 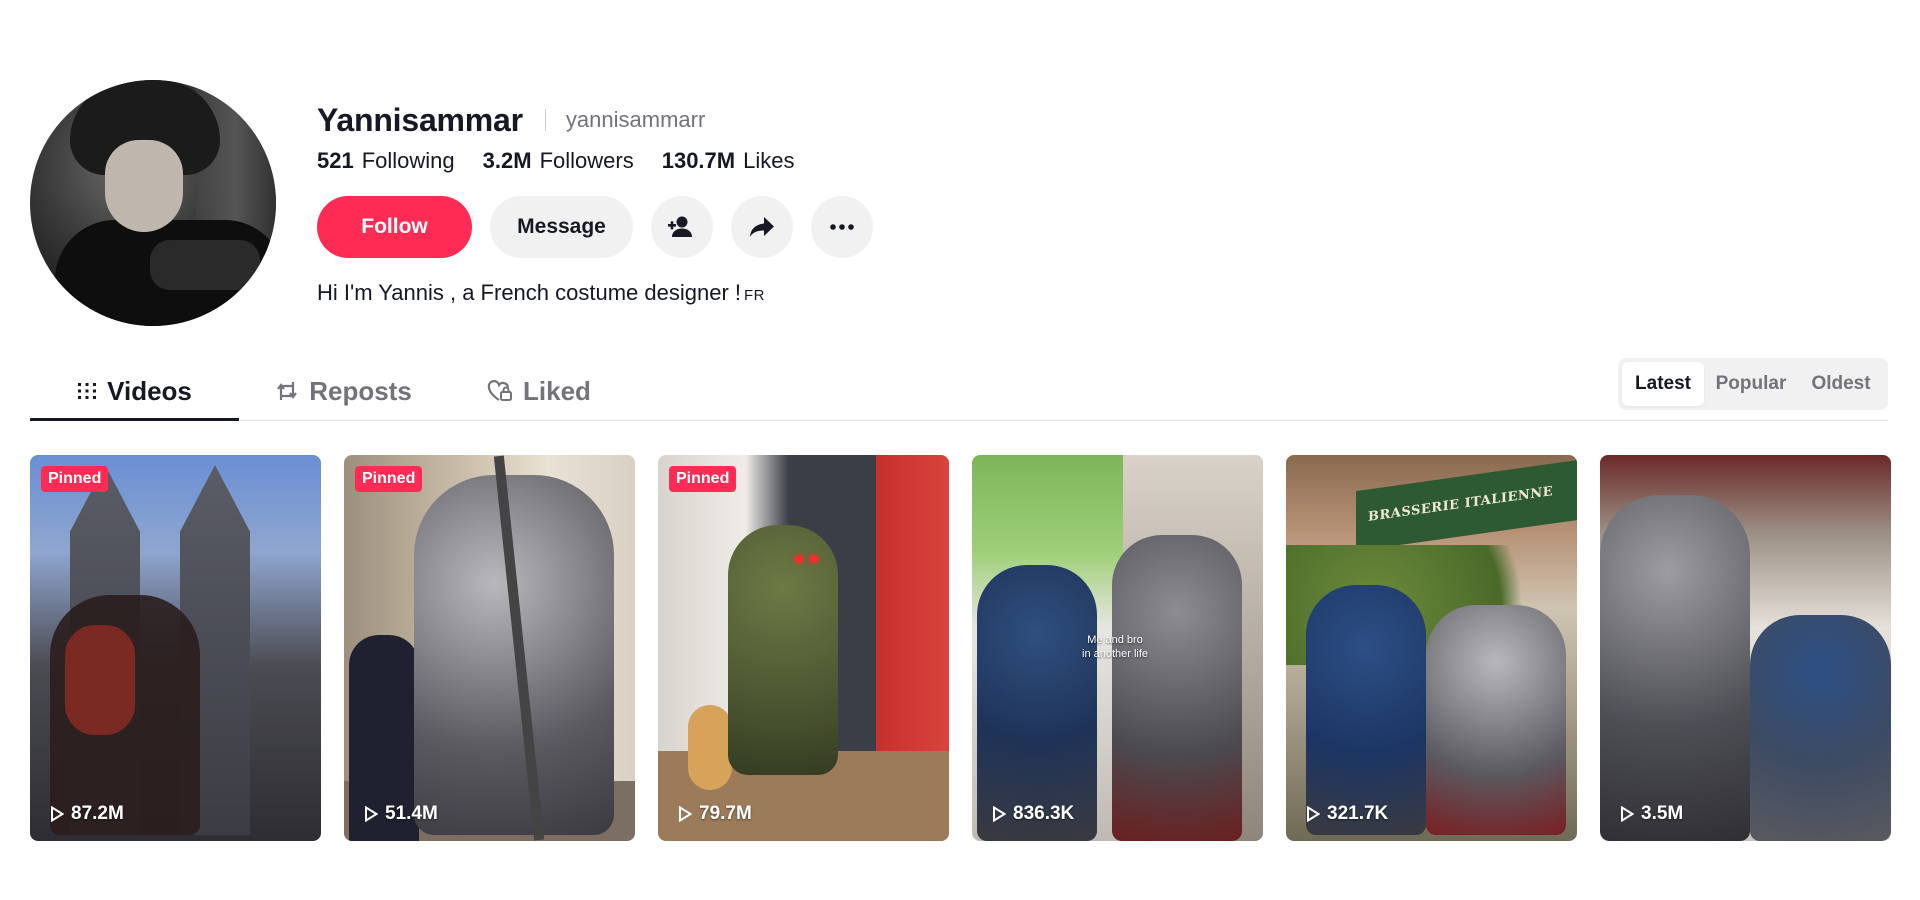 I want to click on stat-followers: 3.2M Followers, so click(x=558, y=161).